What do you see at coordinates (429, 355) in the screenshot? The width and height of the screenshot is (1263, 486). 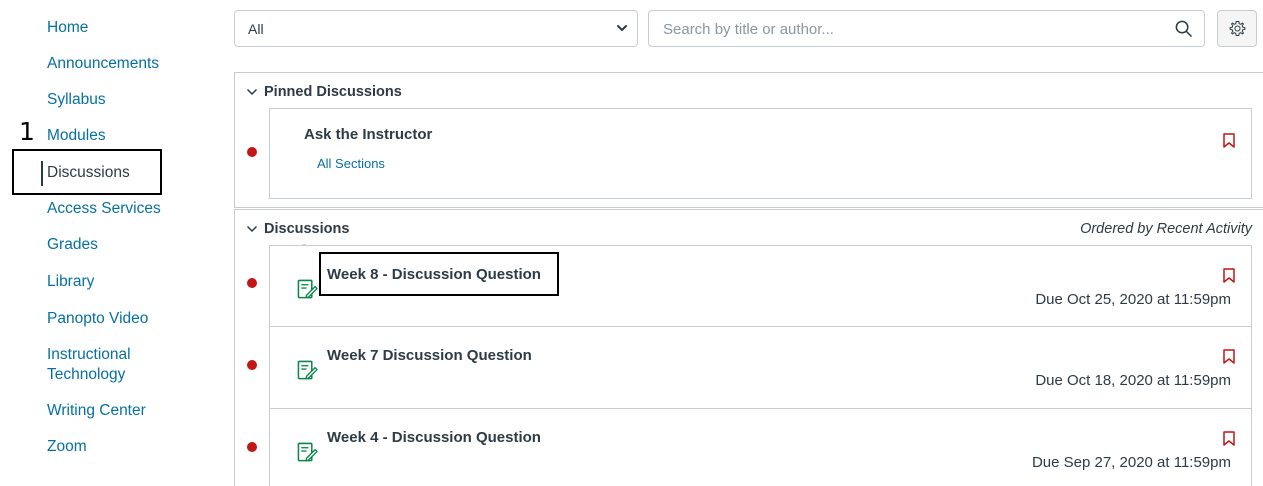 I see `discussion-title: Week 7 Discussion Question` at bounding box center [429, 355].